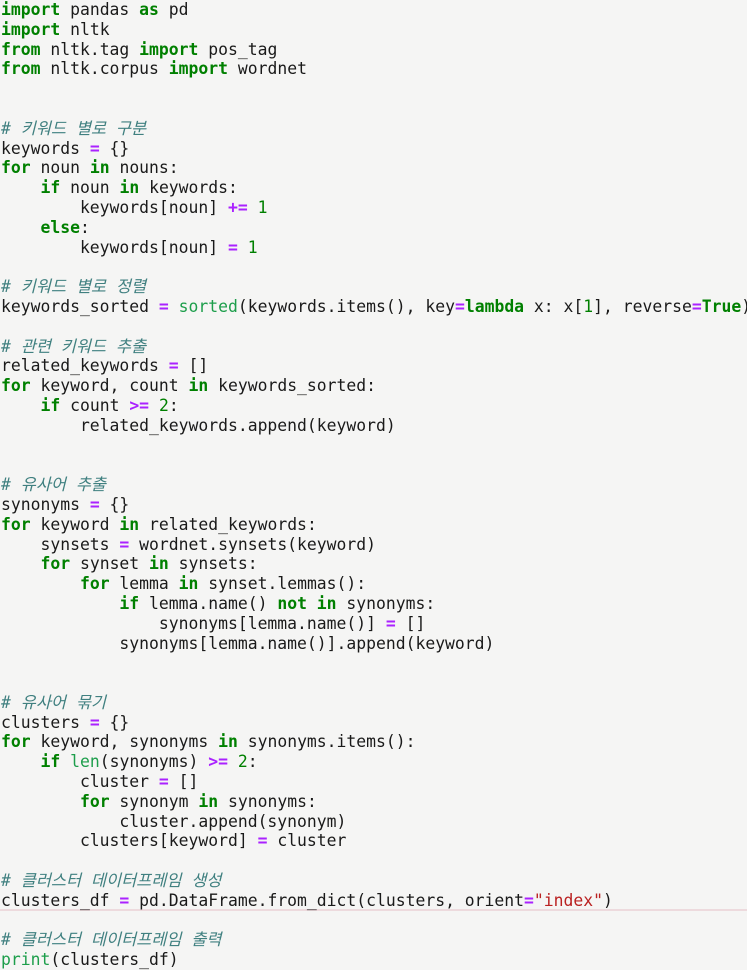 This screenshot has width=747, height=970. Describe the element at coordinates (321, 742) in the screenshot. I see `code-token-n: synonyms.items()` at that location.